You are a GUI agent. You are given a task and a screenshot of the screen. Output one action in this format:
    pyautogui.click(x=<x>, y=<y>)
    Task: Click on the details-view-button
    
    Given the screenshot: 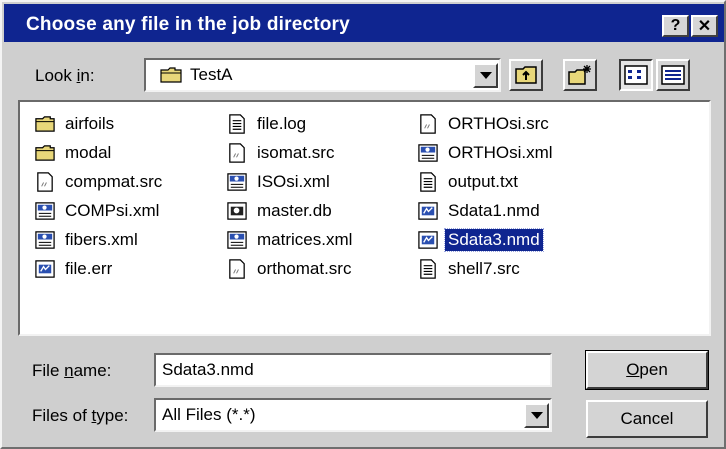 What is the action you would take?
    pyautogui.click(x=673, y=75)
    